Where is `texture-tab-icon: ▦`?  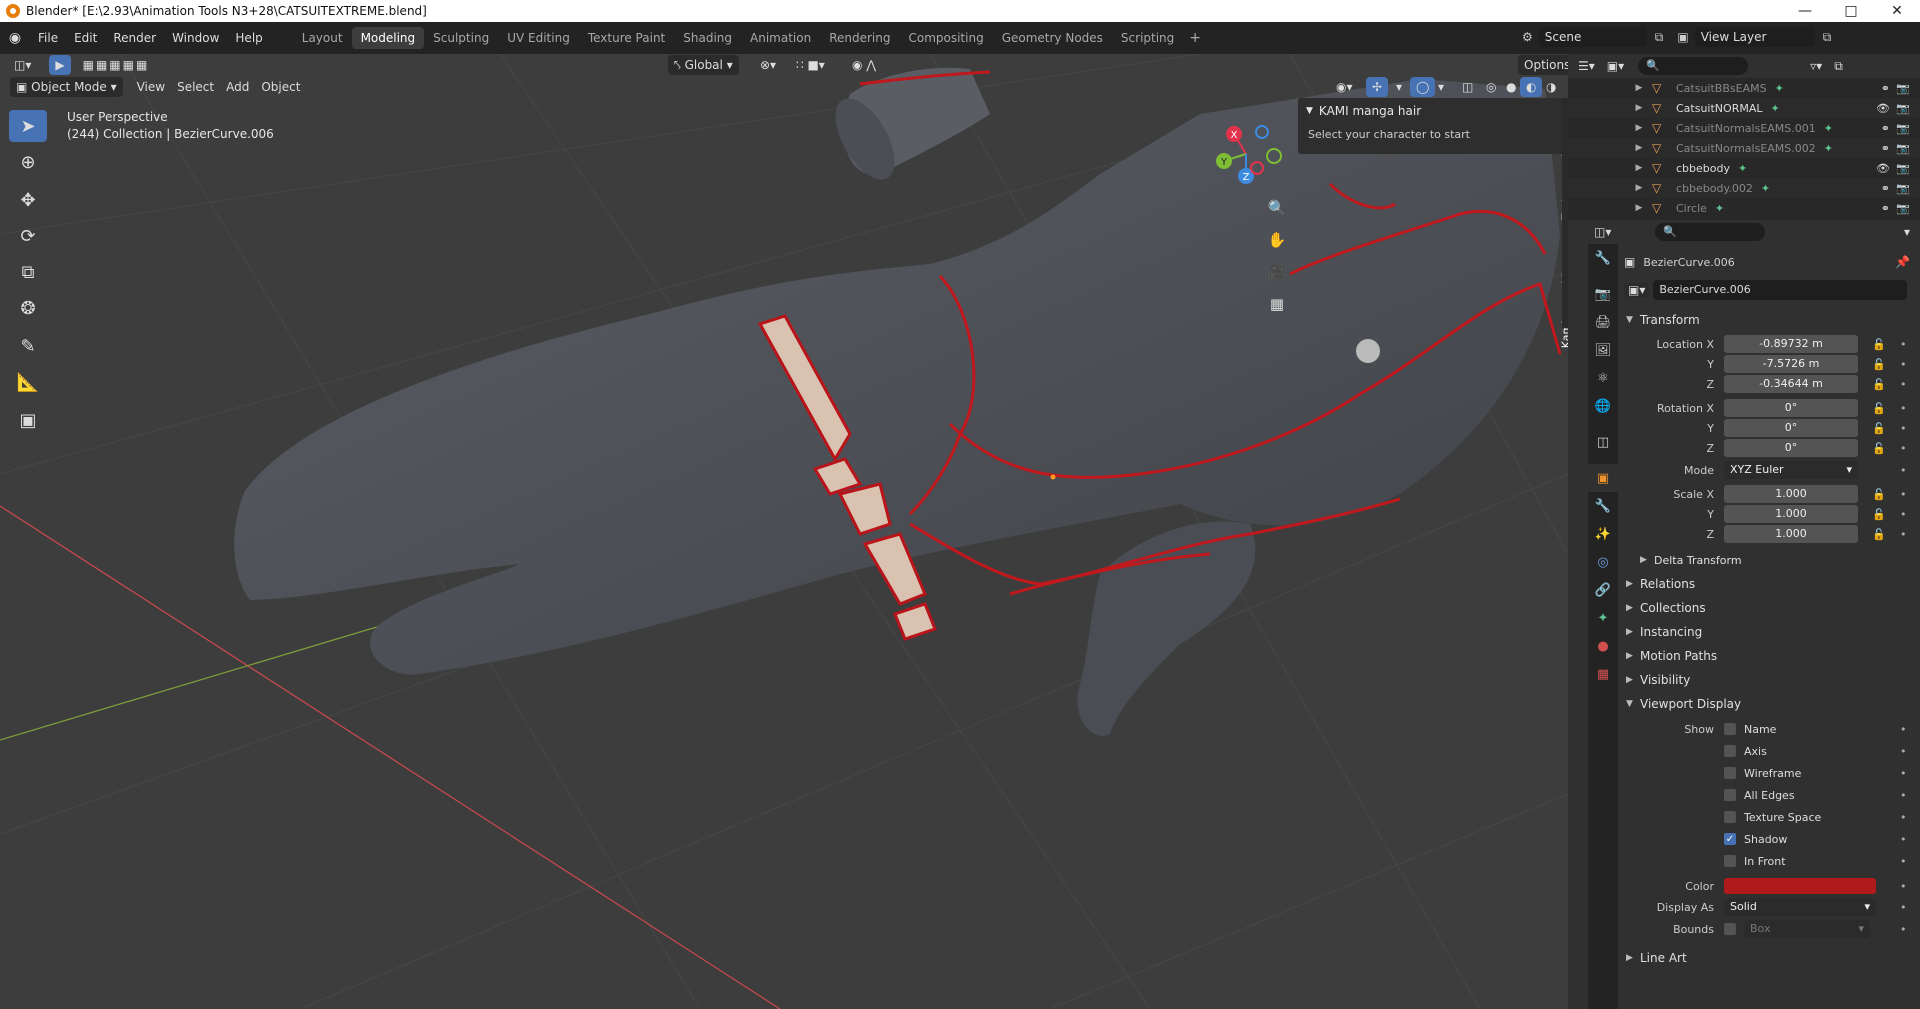
texture-tab-icon: ▦ is located at coordinates (1603, 674).